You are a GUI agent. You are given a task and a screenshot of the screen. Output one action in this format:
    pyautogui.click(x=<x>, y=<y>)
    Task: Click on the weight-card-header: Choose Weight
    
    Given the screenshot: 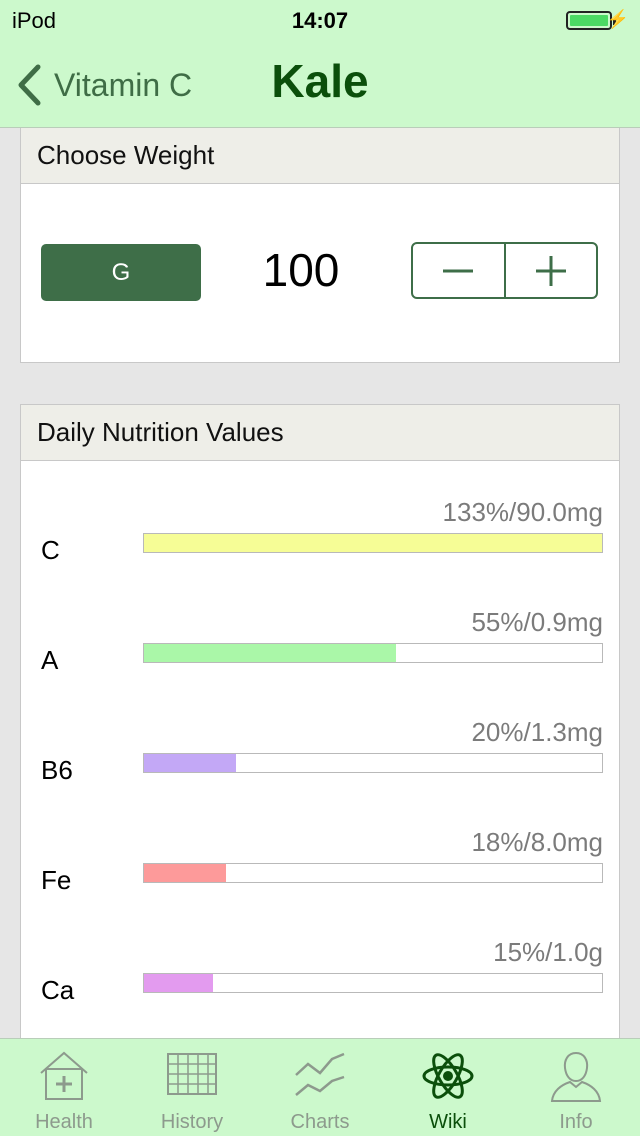 What is the action you would take?
    pyautogui.click(x=320, y=156)
    